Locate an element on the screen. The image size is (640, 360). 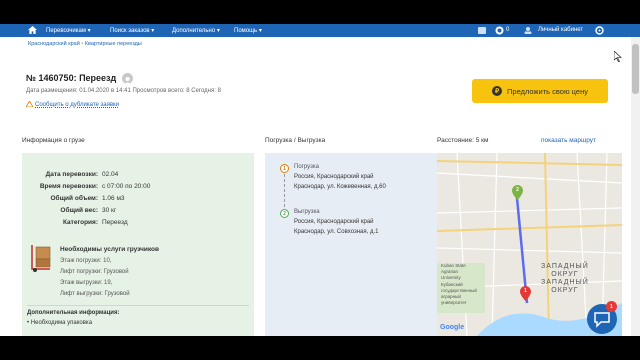
home-icon is located at coordinates (32, 30).